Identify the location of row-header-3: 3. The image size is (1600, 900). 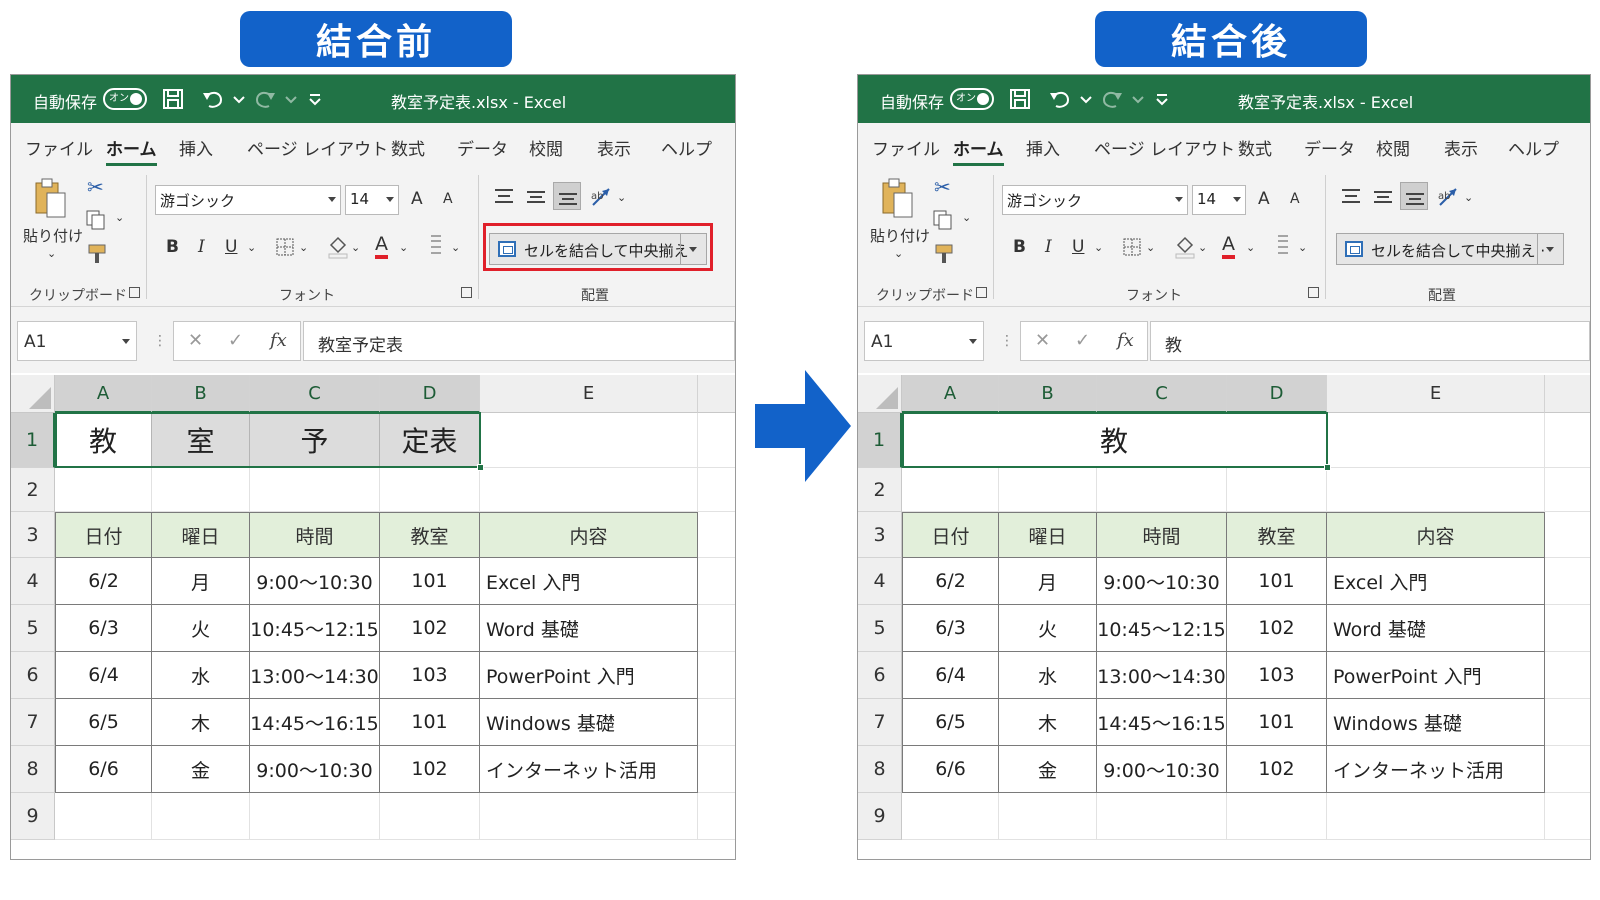
(880, 535).